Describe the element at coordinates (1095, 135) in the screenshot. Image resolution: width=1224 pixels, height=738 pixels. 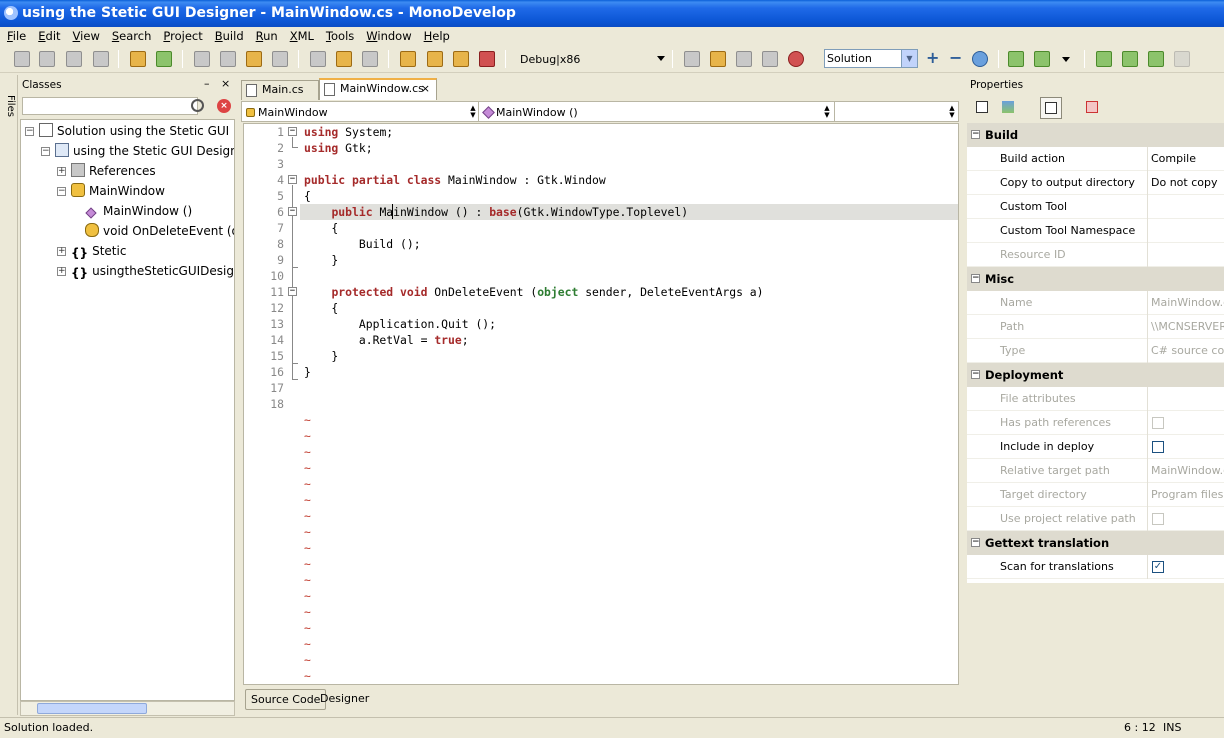
I see `category-build: − Build` at that location.